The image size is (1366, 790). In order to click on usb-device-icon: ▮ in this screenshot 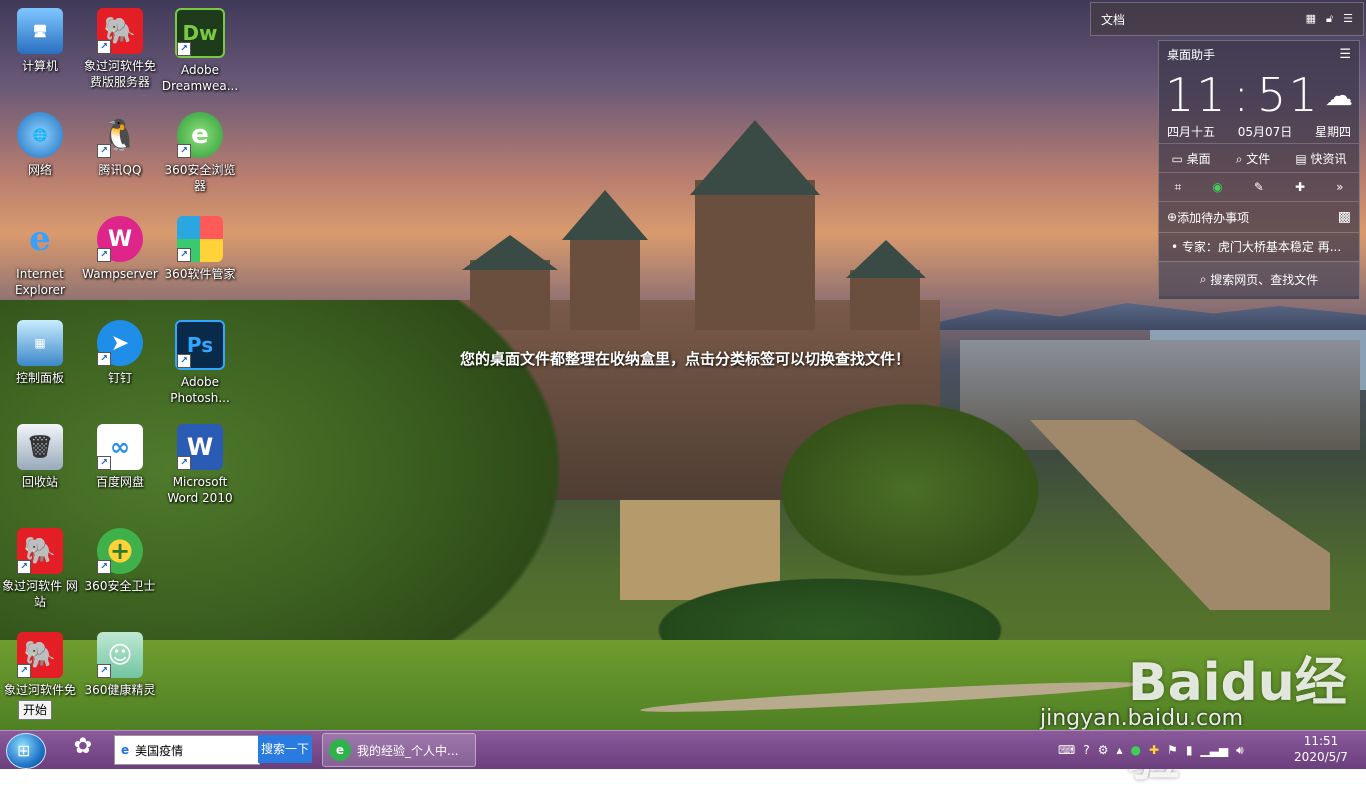, I will do `click(1189, 750)`.